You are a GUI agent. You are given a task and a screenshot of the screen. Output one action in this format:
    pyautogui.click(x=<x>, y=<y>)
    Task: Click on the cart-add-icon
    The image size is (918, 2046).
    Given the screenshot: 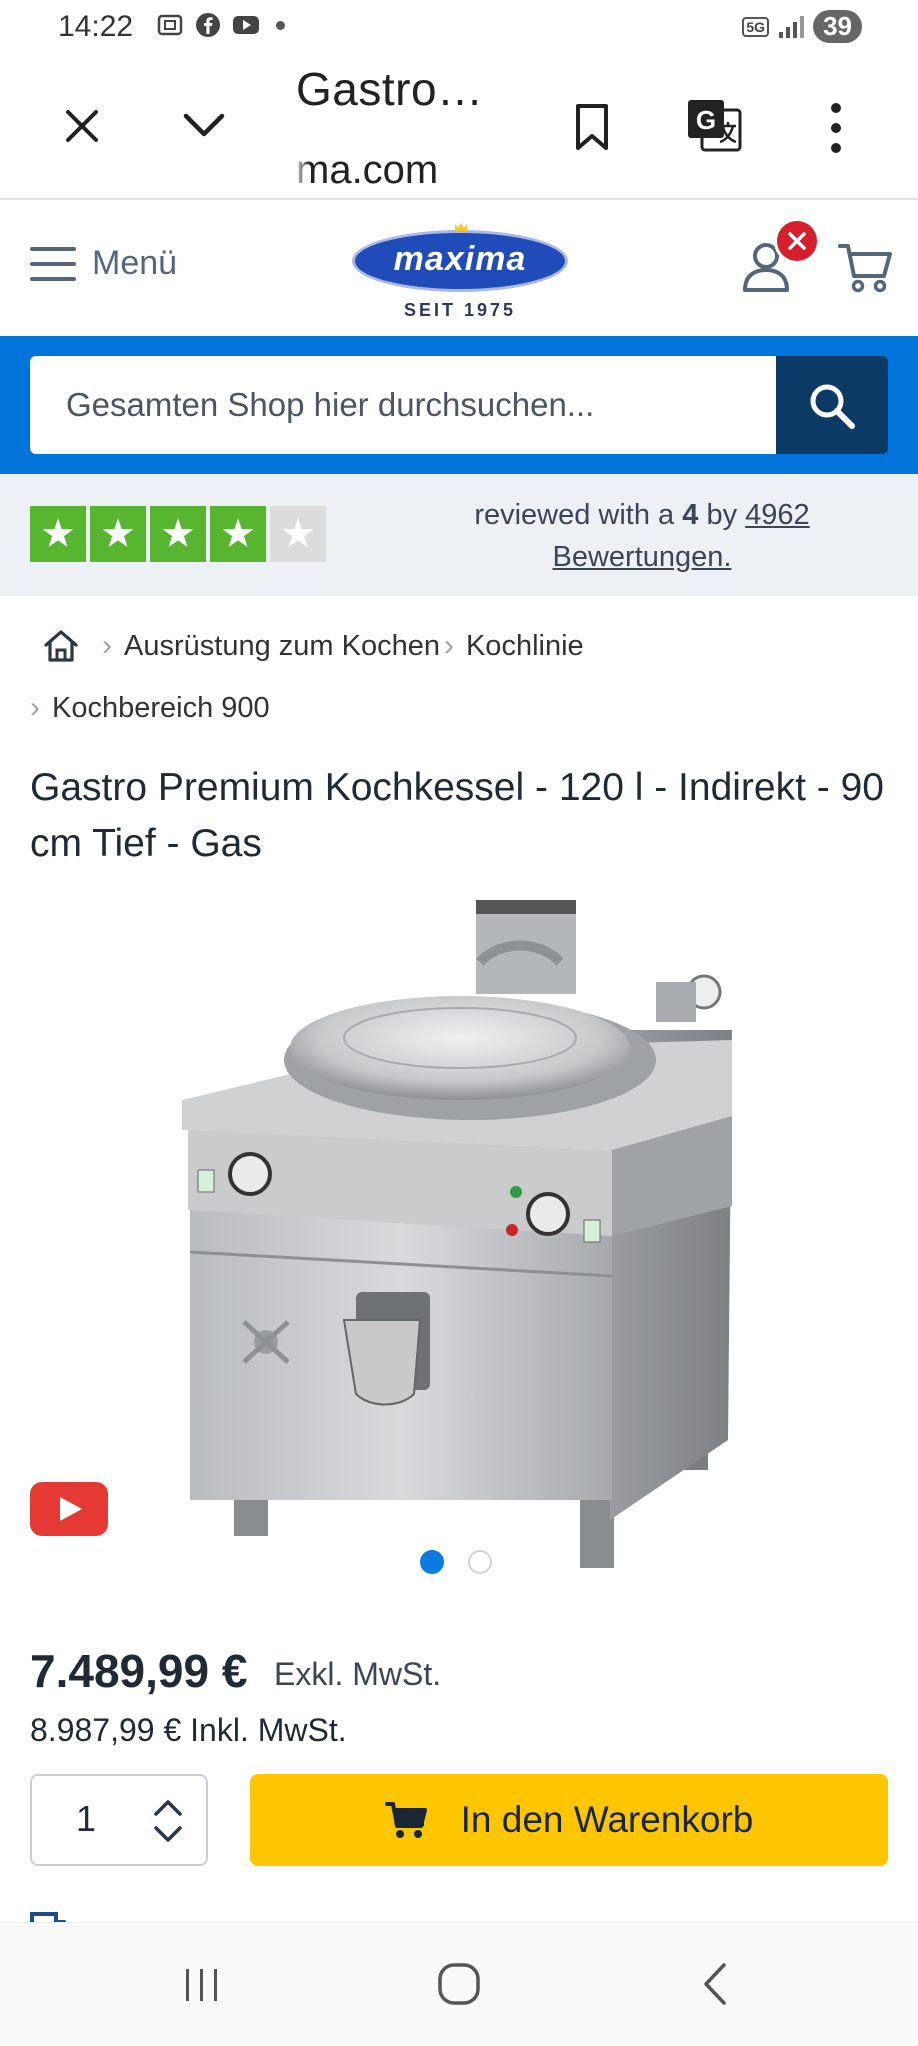 What is the action you would take?
    pyautogui.click(x=405, y=1820)
    